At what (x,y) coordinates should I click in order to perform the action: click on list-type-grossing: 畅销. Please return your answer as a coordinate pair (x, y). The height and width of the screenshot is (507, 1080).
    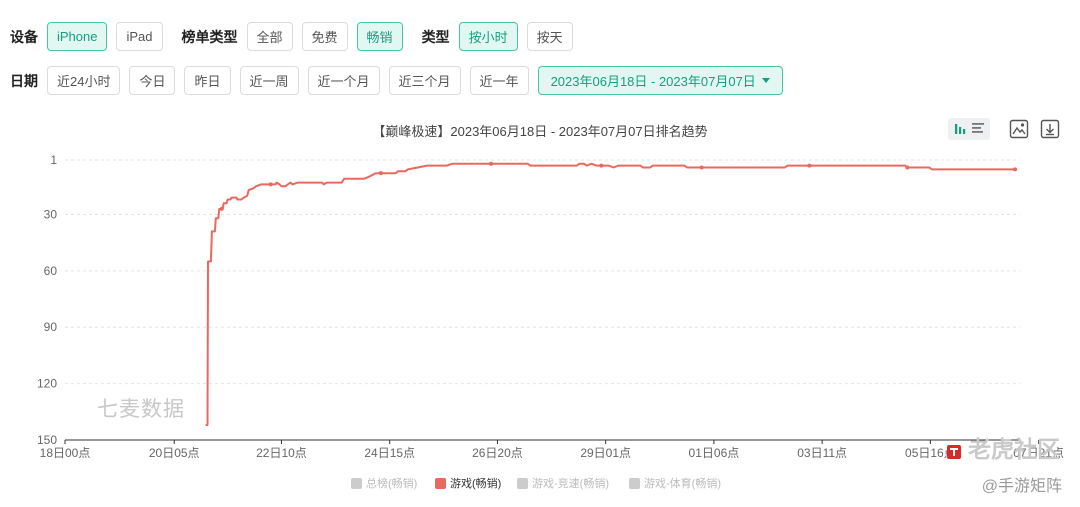
    Looking at the image, I should click on (379, 36).